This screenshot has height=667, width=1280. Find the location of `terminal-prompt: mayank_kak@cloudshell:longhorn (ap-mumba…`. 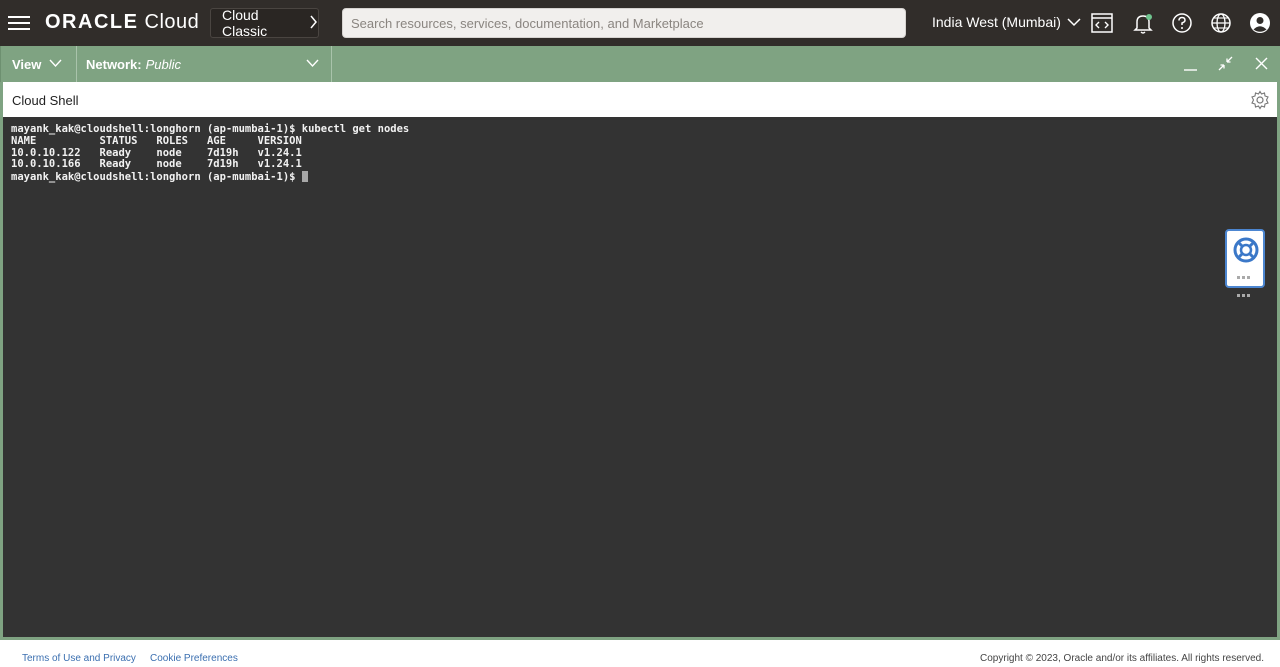

terminal-prompt: mayank_kak@cloudshell:longhorn (ap-mumba… is located at coordinates (156, 177).